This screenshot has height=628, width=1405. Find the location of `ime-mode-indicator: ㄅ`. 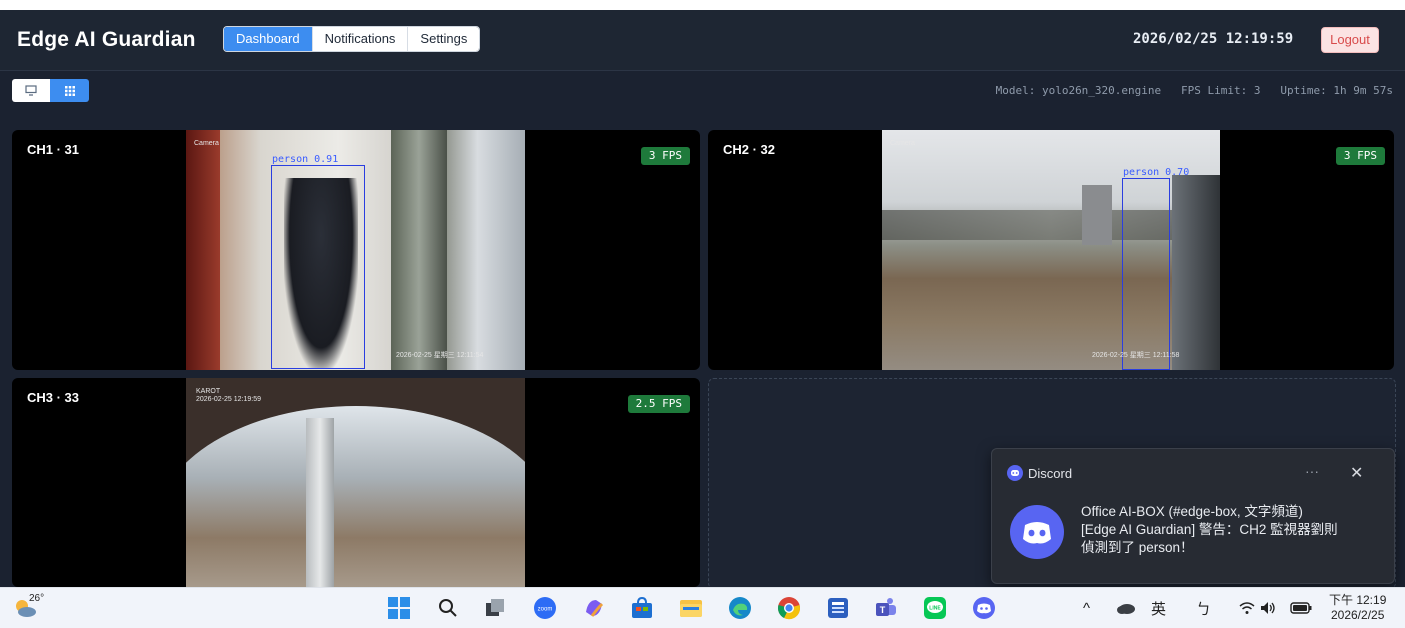

ime-mode-indicator: ㄅ is located at coordinates (1203, 608).